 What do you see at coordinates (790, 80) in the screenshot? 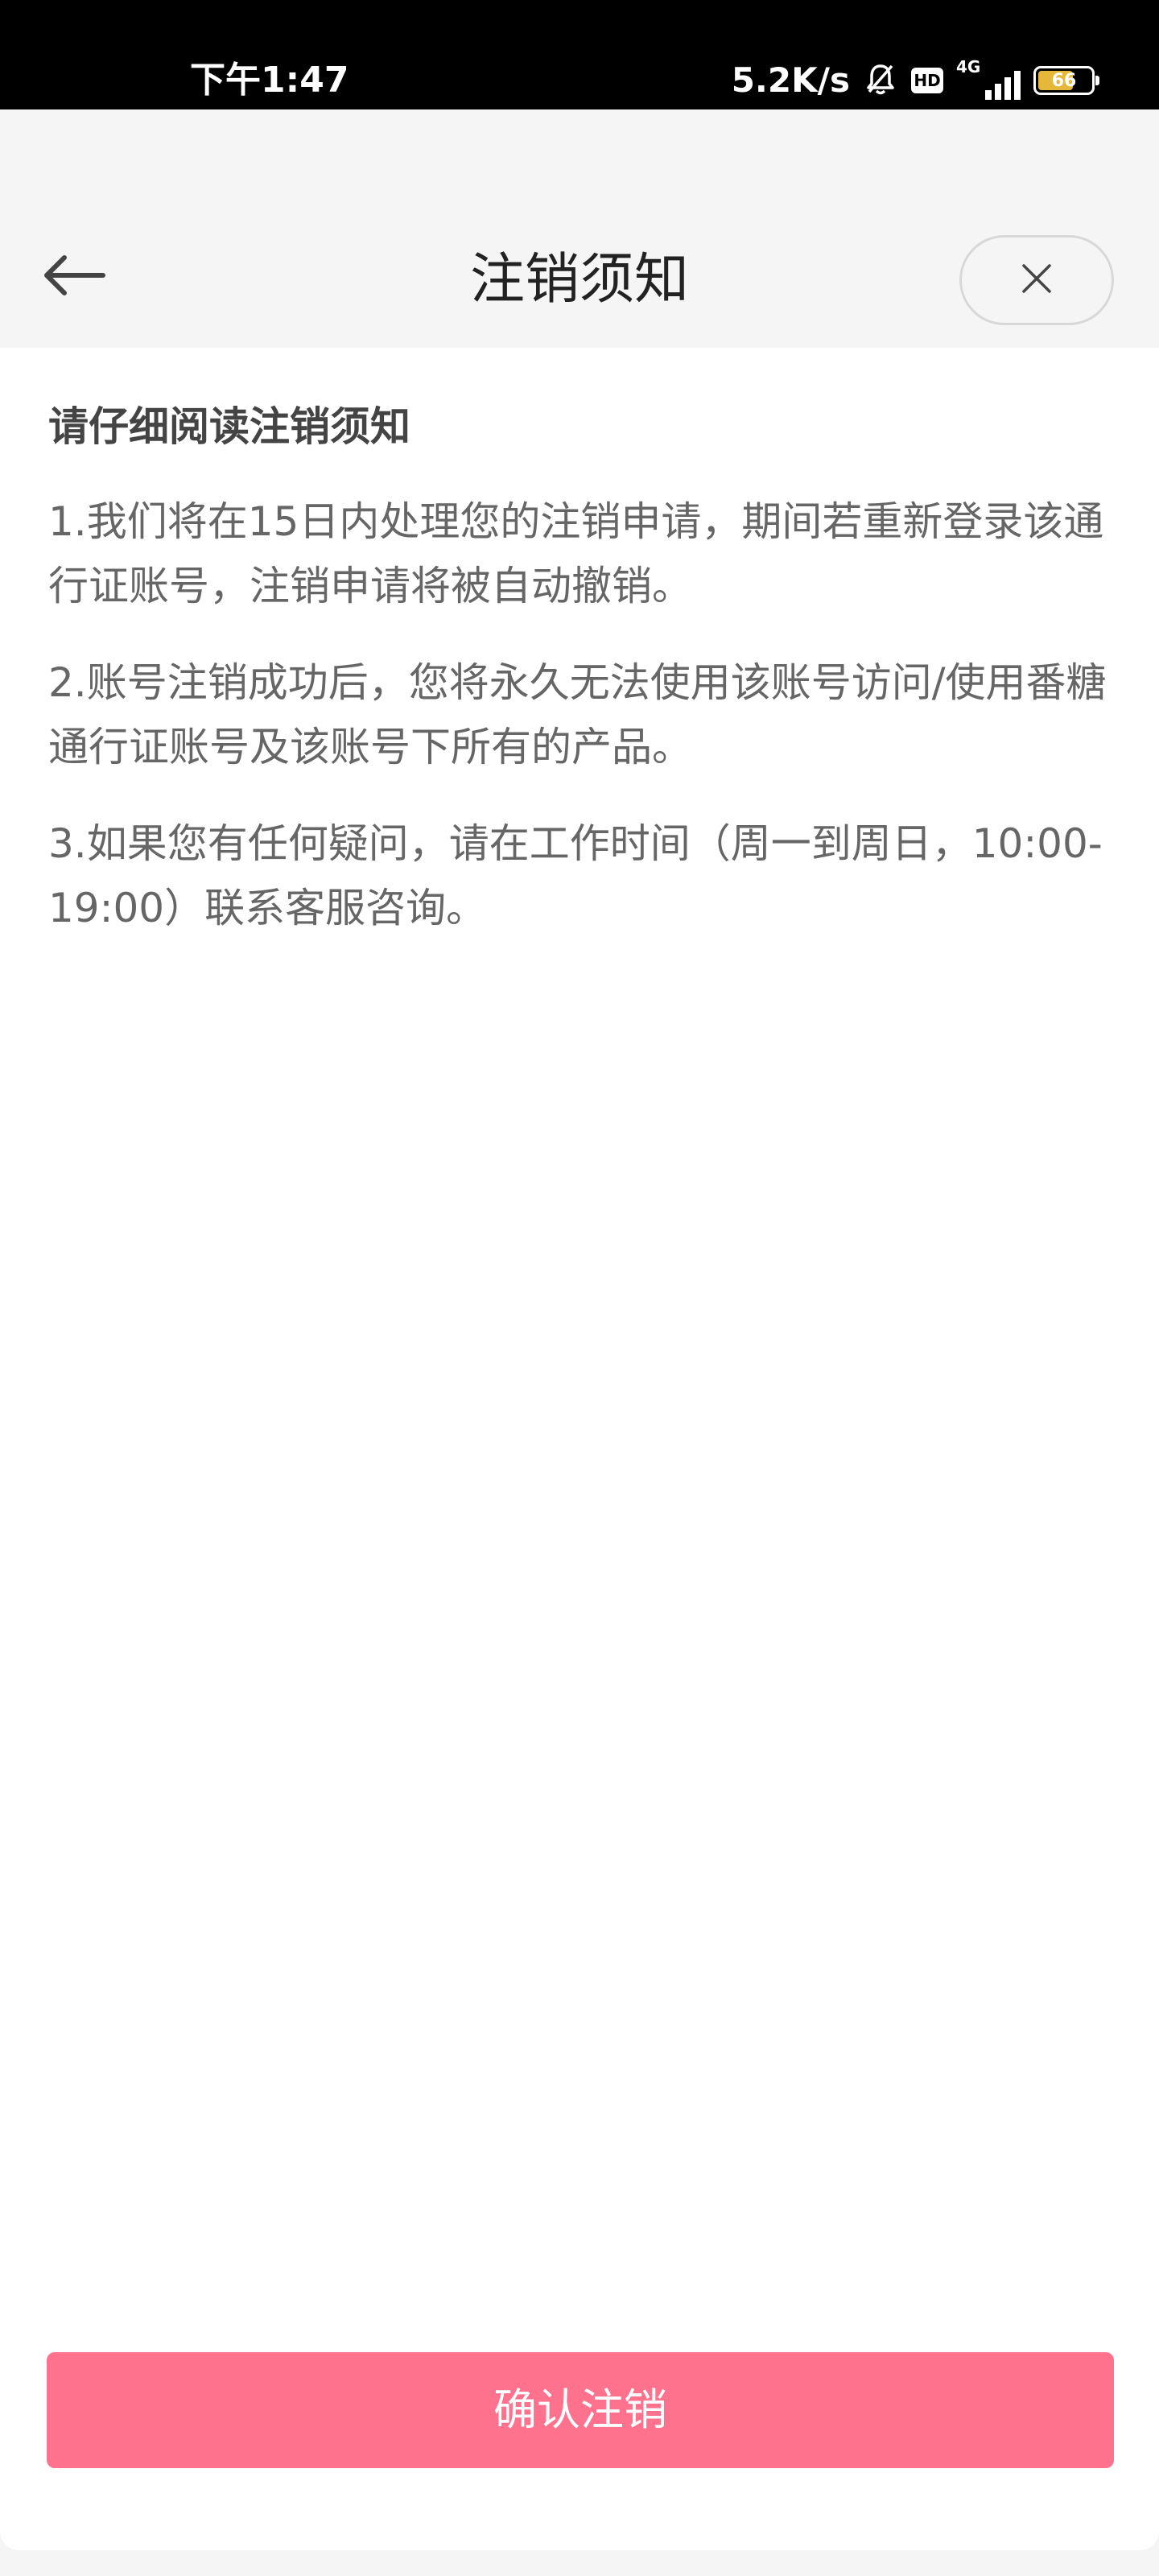
I see `network-speed: 5.2K/s` at bounding box center [790, 80].